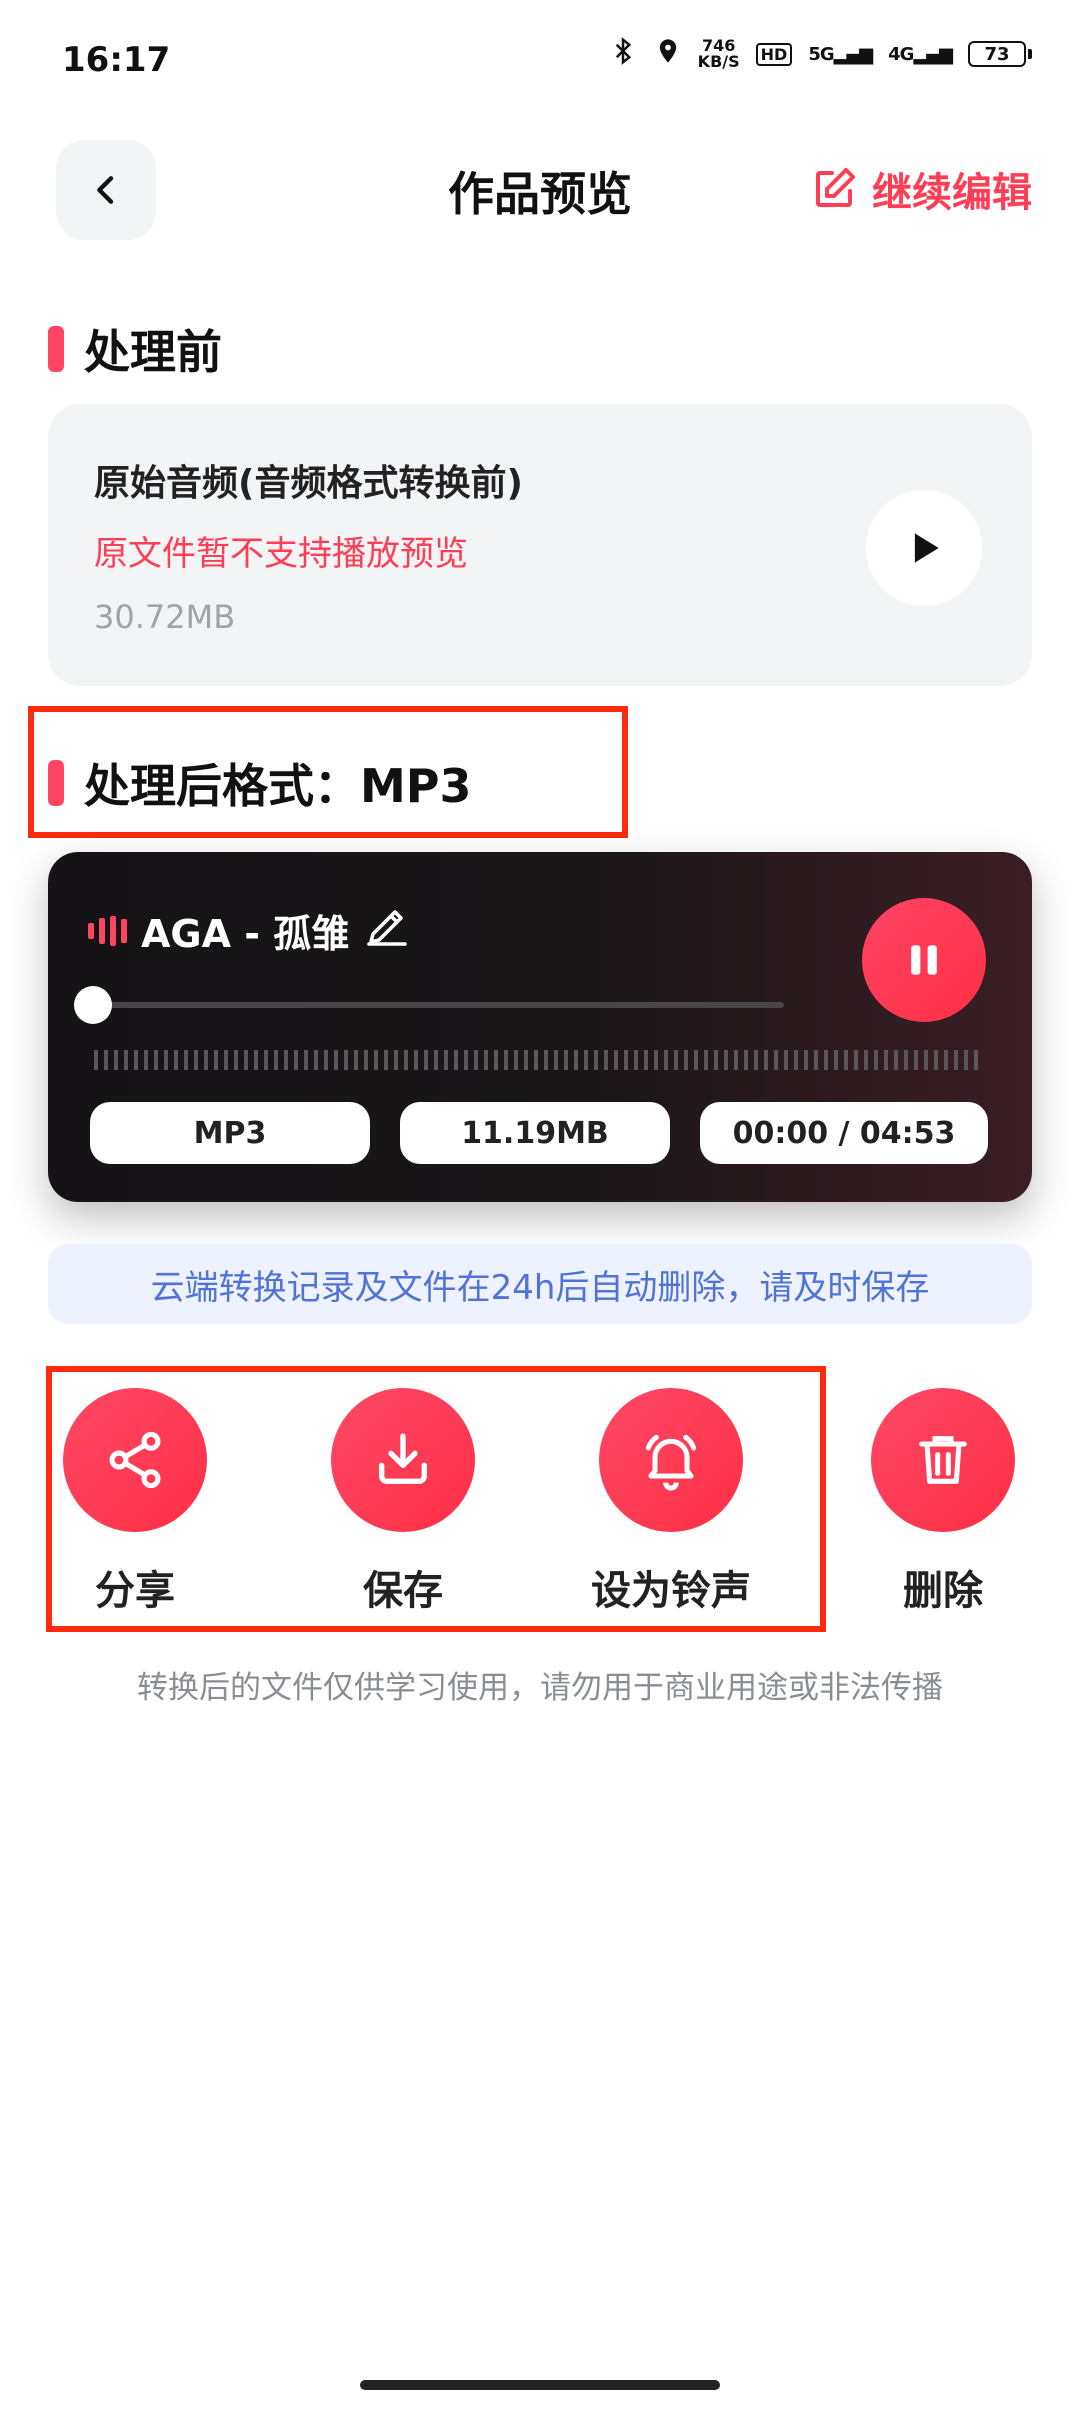 The image size is (1080, 2412). I want to click on after-heading: 处理后格式：MP3, so click(260, 783).